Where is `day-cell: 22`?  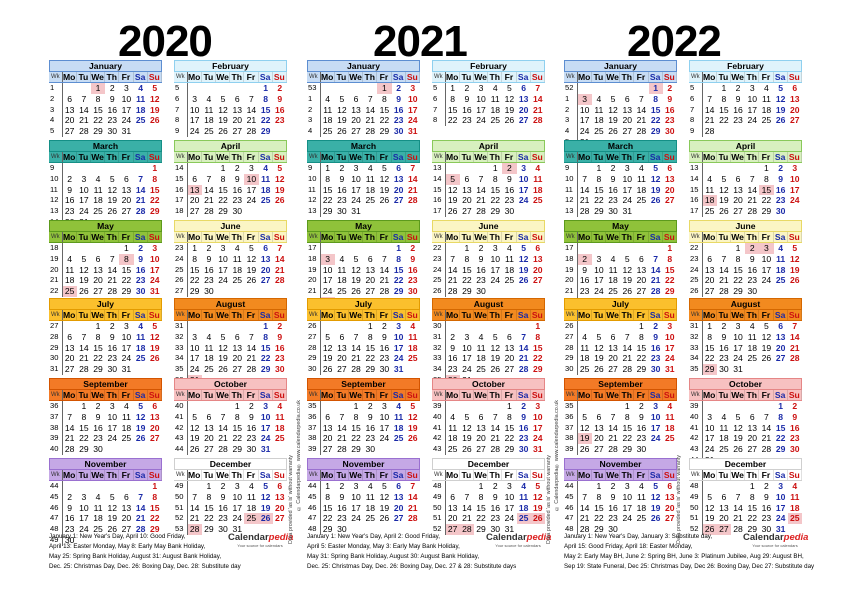
day-cell: 22 is located at coordinates (627, 438).